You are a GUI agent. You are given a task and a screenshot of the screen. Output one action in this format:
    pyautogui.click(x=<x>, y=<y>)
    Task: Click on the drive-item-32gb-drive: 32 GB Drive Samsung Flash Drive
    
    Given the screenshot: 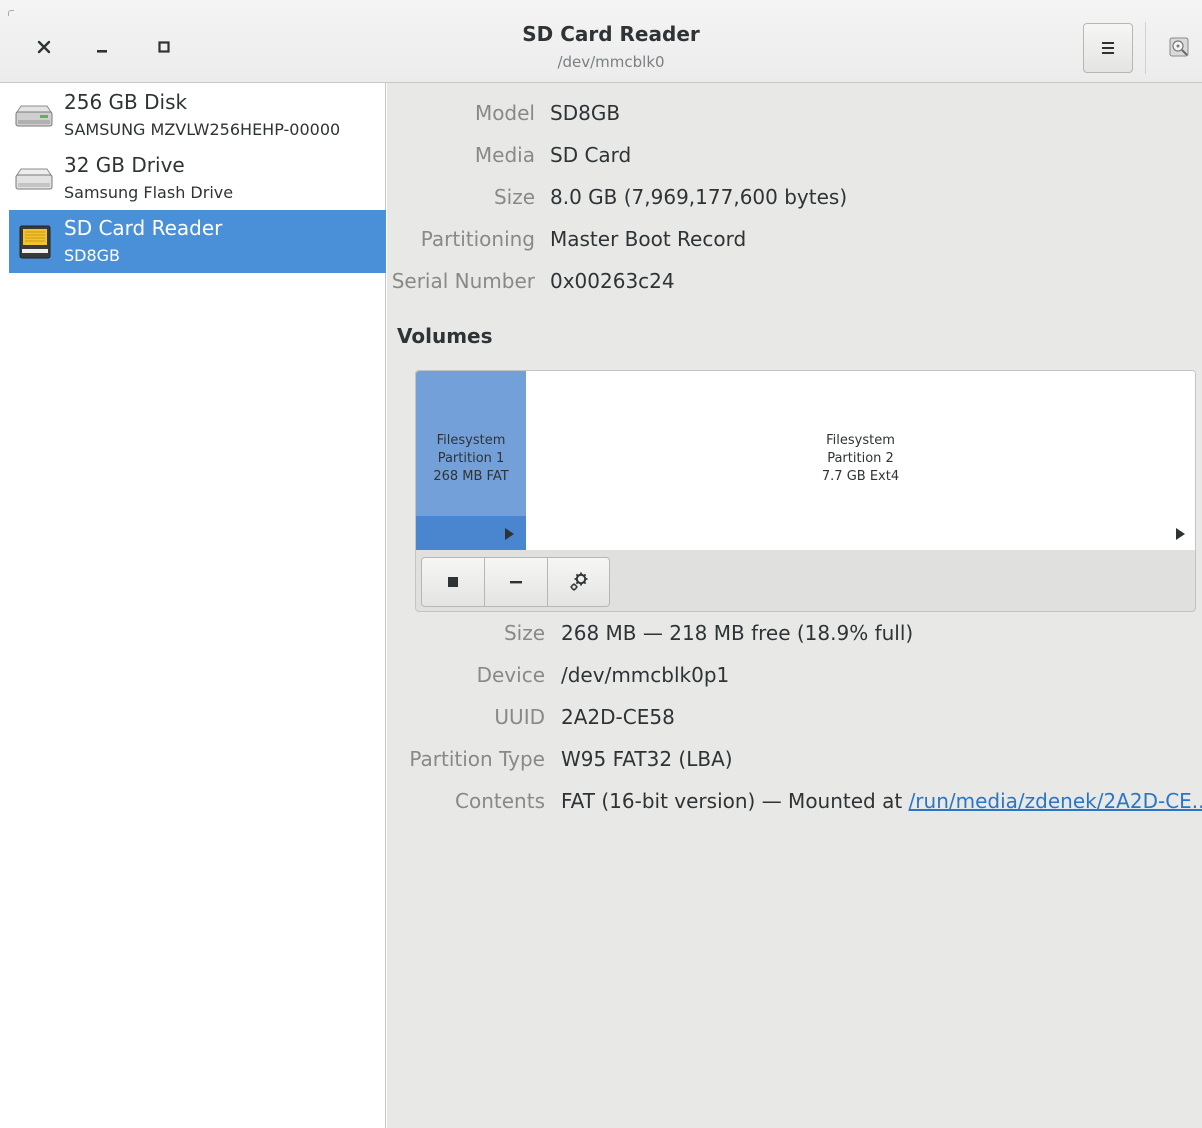 What is the action you would take?
    pyautogui.click(x=197, y=178)
    